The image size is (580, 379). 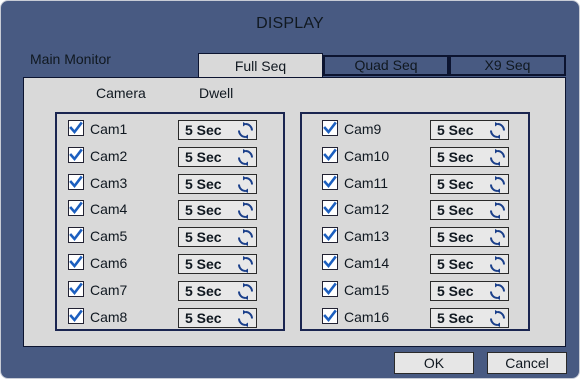 I want to click on camera-label: Cam3, so click(x=109, y=183).